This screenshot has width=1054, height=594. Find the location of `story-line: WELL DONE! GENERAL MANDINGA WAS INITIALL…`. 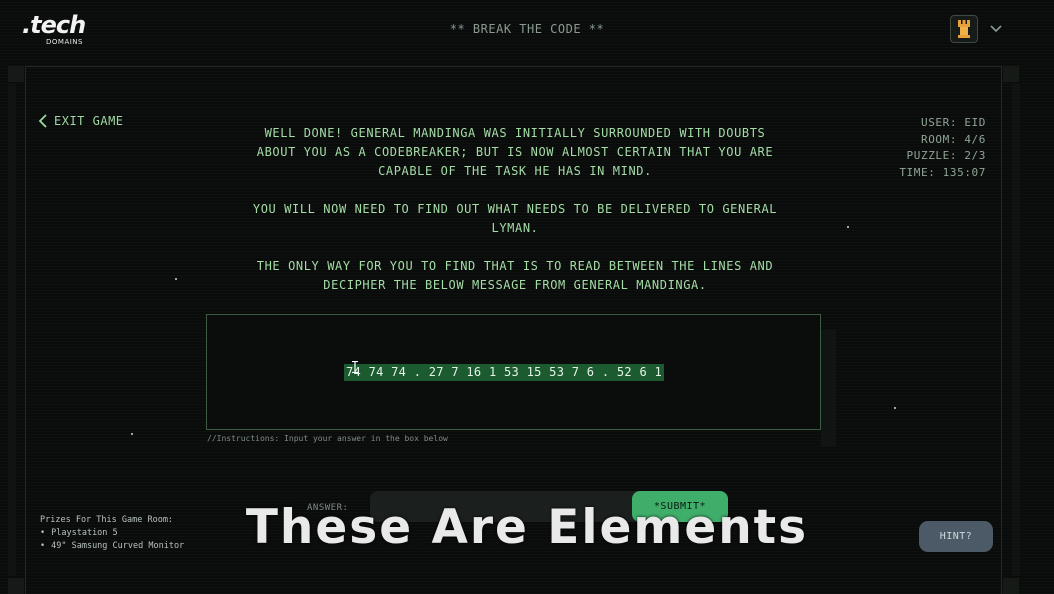

story-line: WELL DONE! GENERAL MANDINGA WAS INITIALL… is located at coordinates (515, 133).